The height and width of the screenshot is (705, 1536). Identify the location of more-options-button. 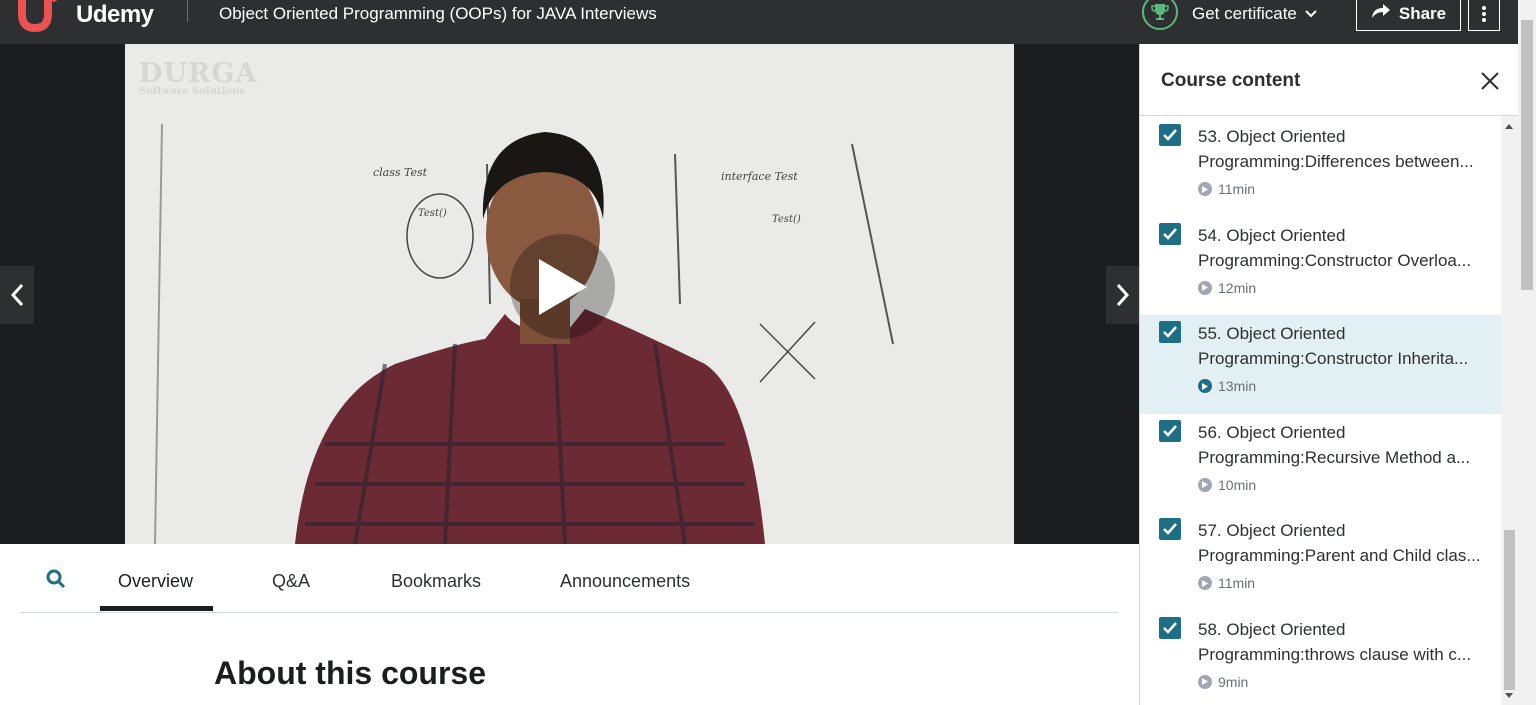
(1484, 15).